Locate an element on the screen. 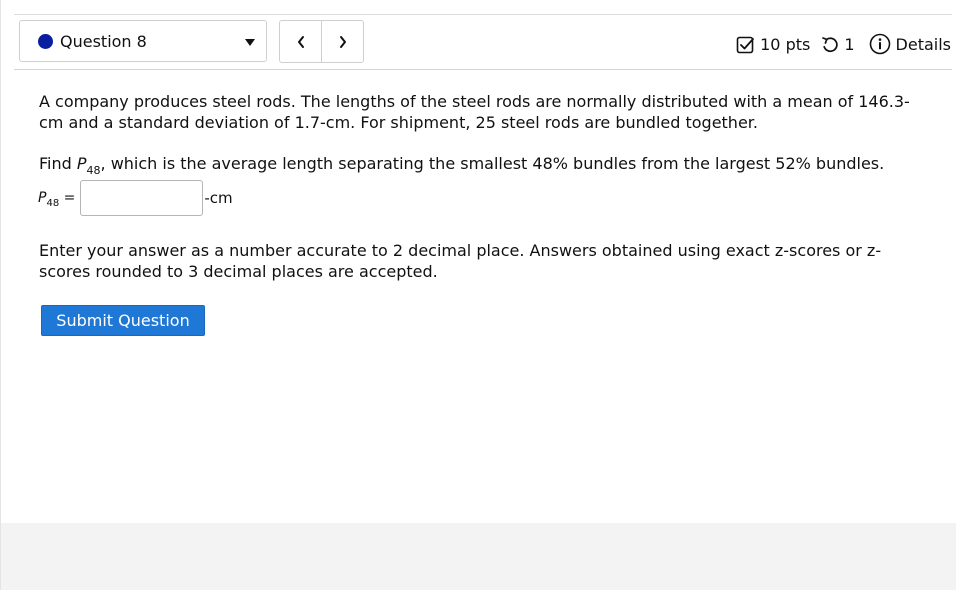 Image resolution: width=956 pixels, height=590 pixels. submit-question-button: Submit Question is located at coordinates (123, 320).